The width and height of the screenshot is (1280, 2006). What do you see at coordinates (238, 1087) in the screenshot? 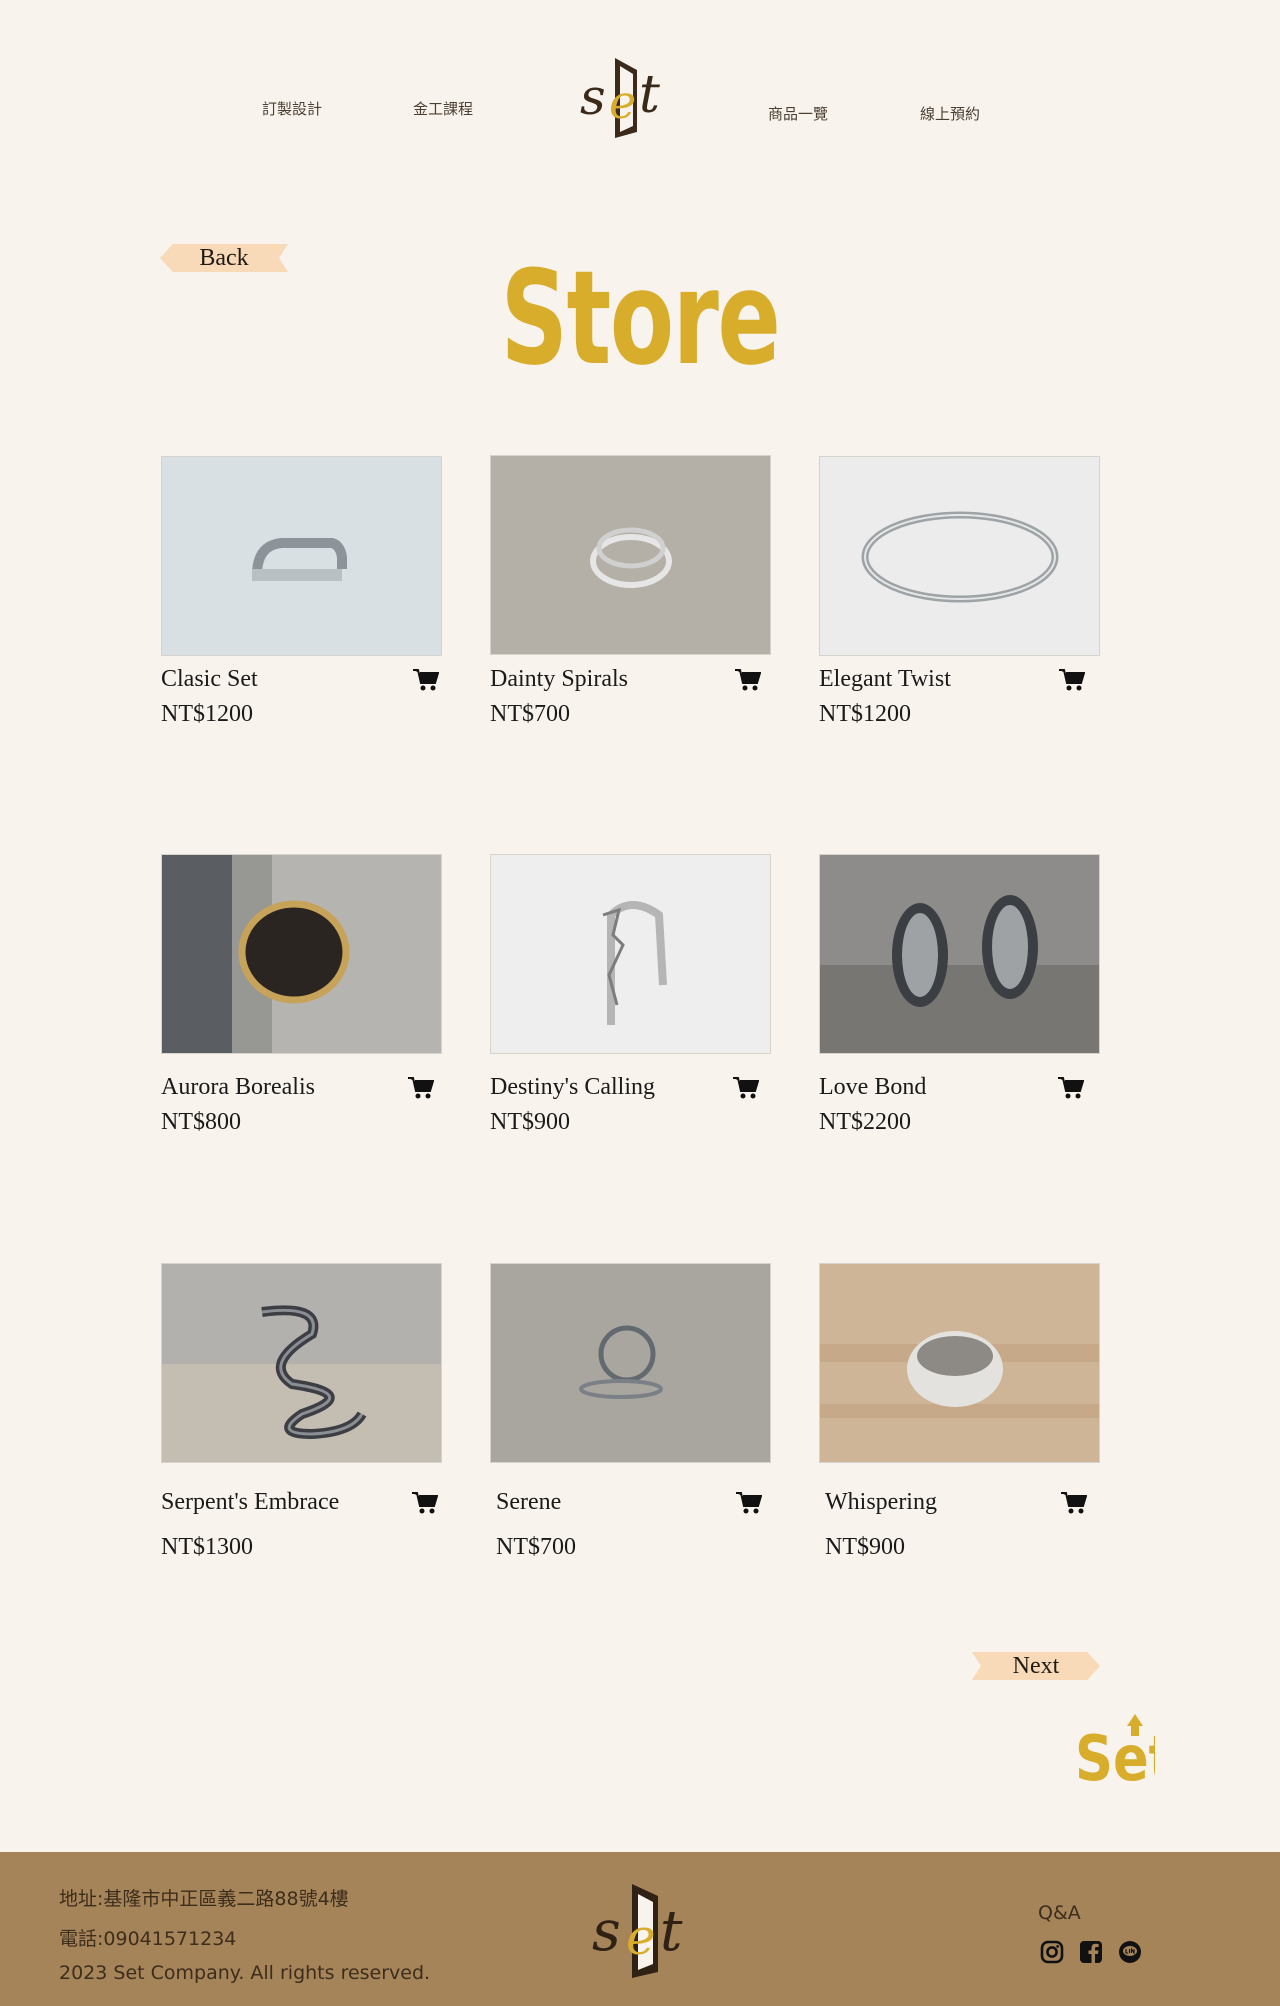
I see `product-name: Aurora Borealis` at bounding box center [238, 1087].